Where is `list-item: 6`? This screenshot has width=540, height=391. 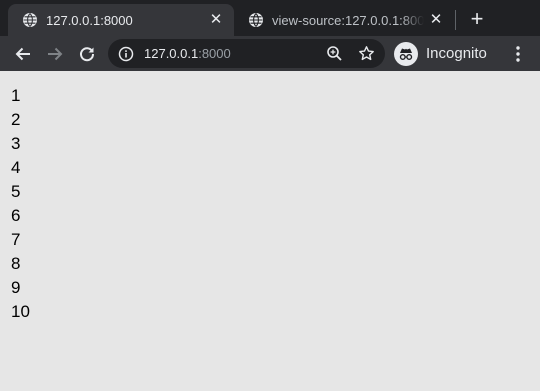 list-item: 6 is located at coordinates (16, 215).